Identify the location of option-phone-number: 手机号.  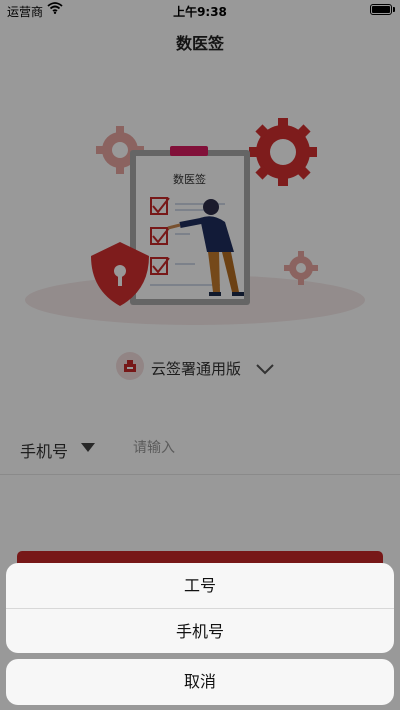
(200, 630).